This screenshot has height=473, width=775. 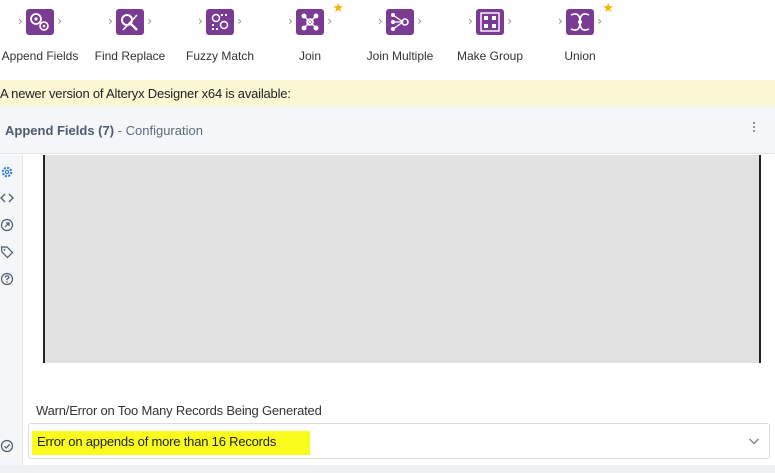 I want to click on more-options-icon, so click(x=754, y=129).